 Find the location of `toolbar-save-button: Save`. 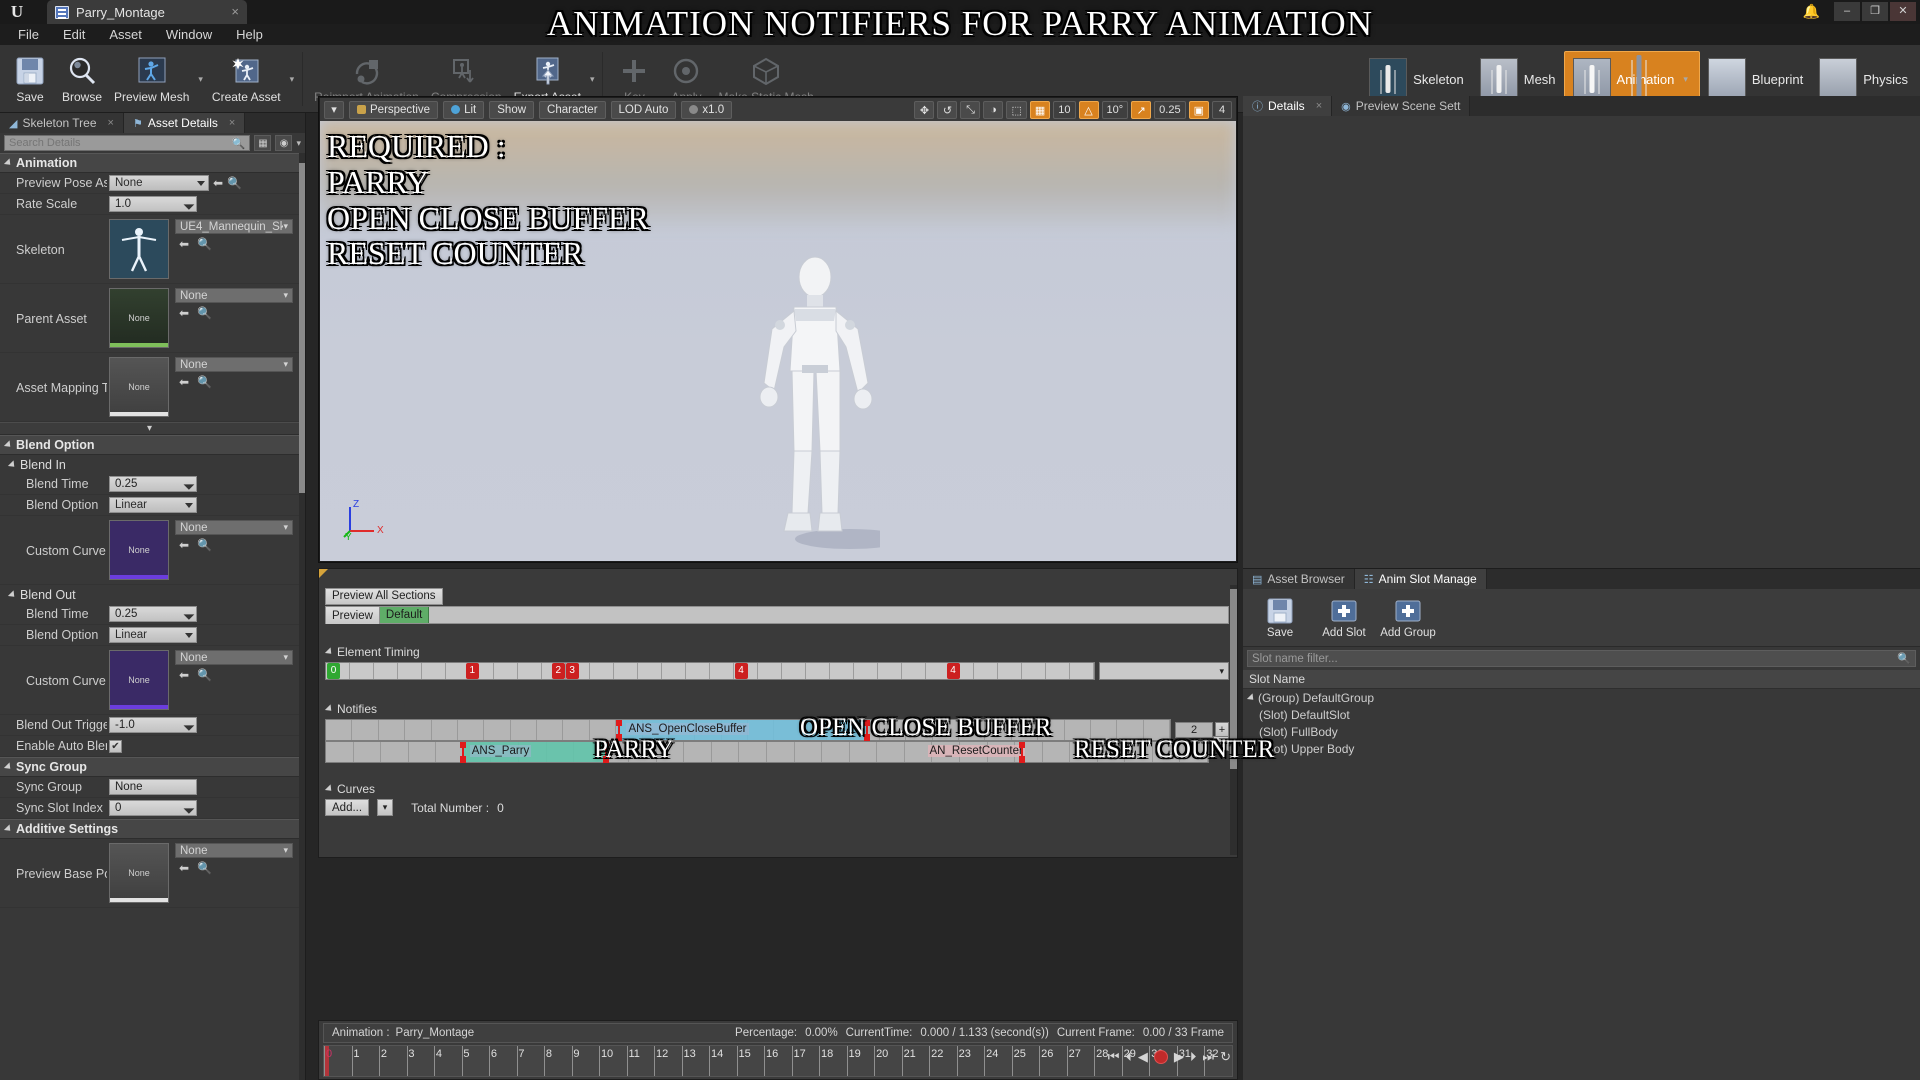

toolbar-save-button: Save is located at coordinates (30, 79).